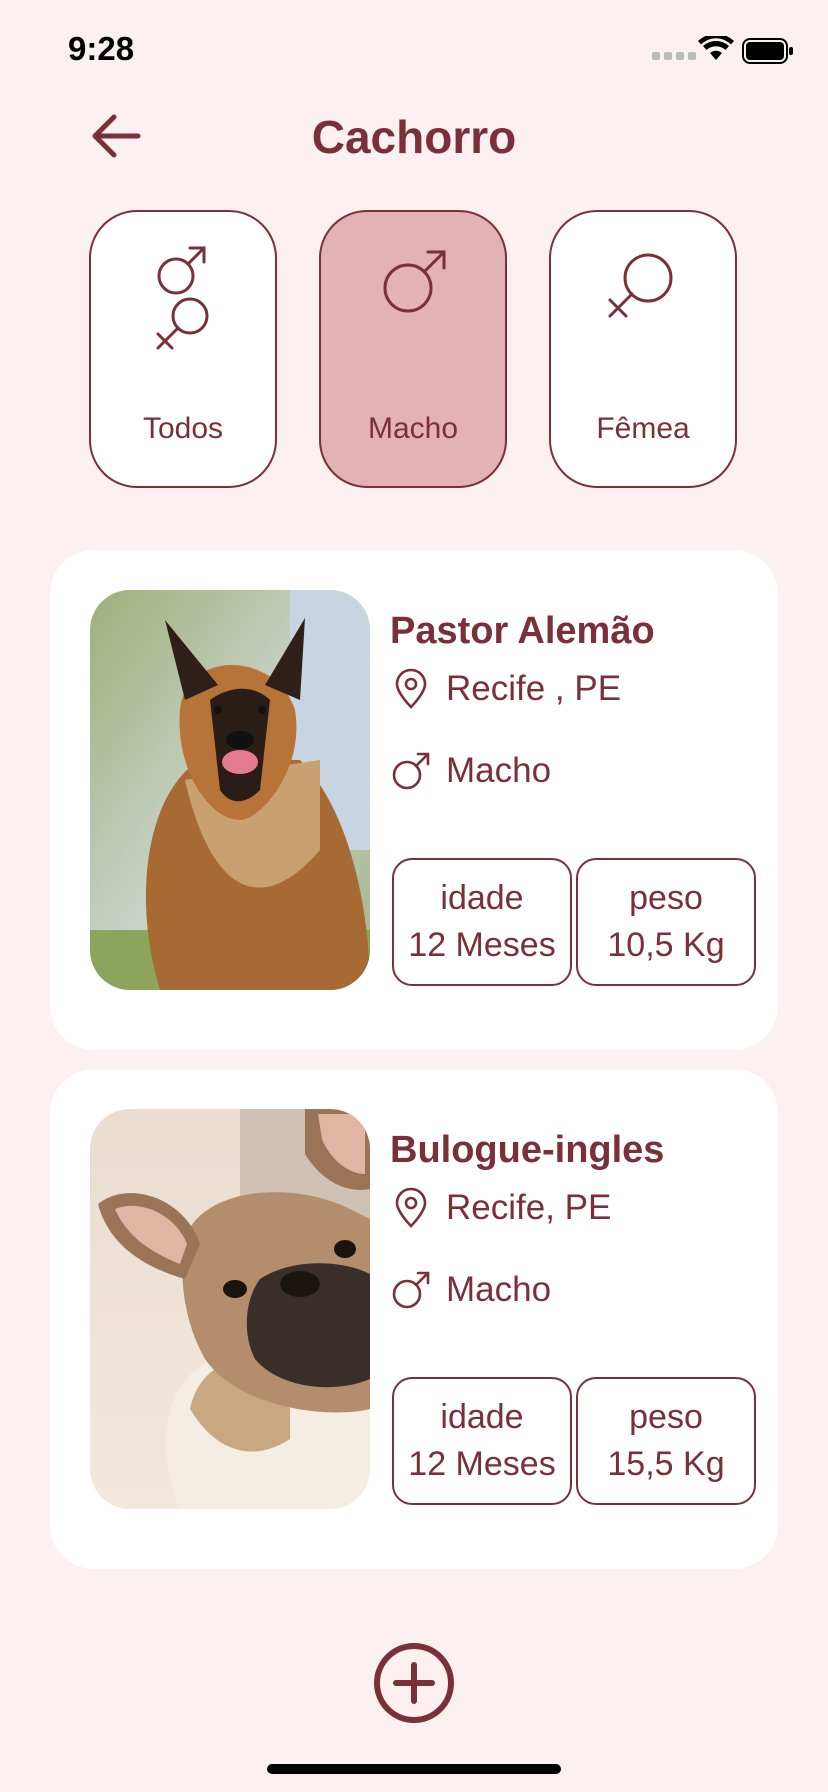 This screenshot has width=828, height=1792. What do you see at coordinates (716, 48) in the screenshot?
I see `wifi-icon` at bounding box center [716, 48].